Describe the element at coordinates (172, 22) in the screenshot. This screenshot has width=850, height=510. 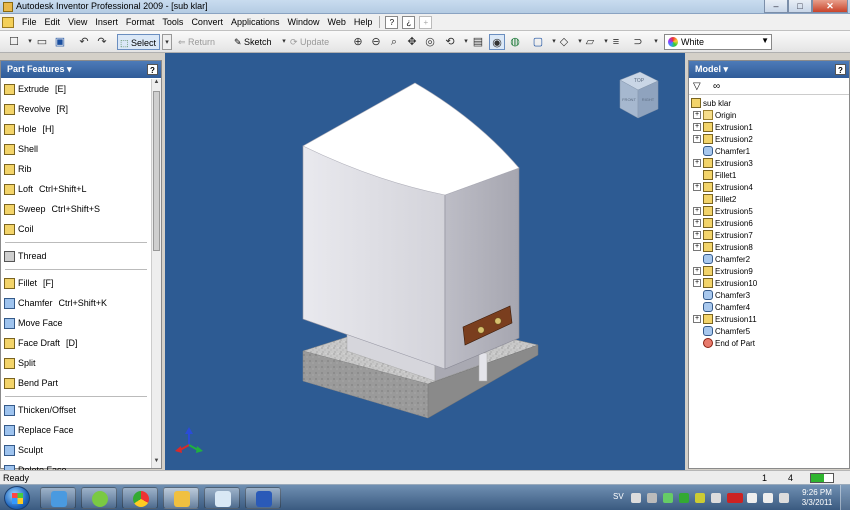
I see `menu-tools: Tools` at that location.